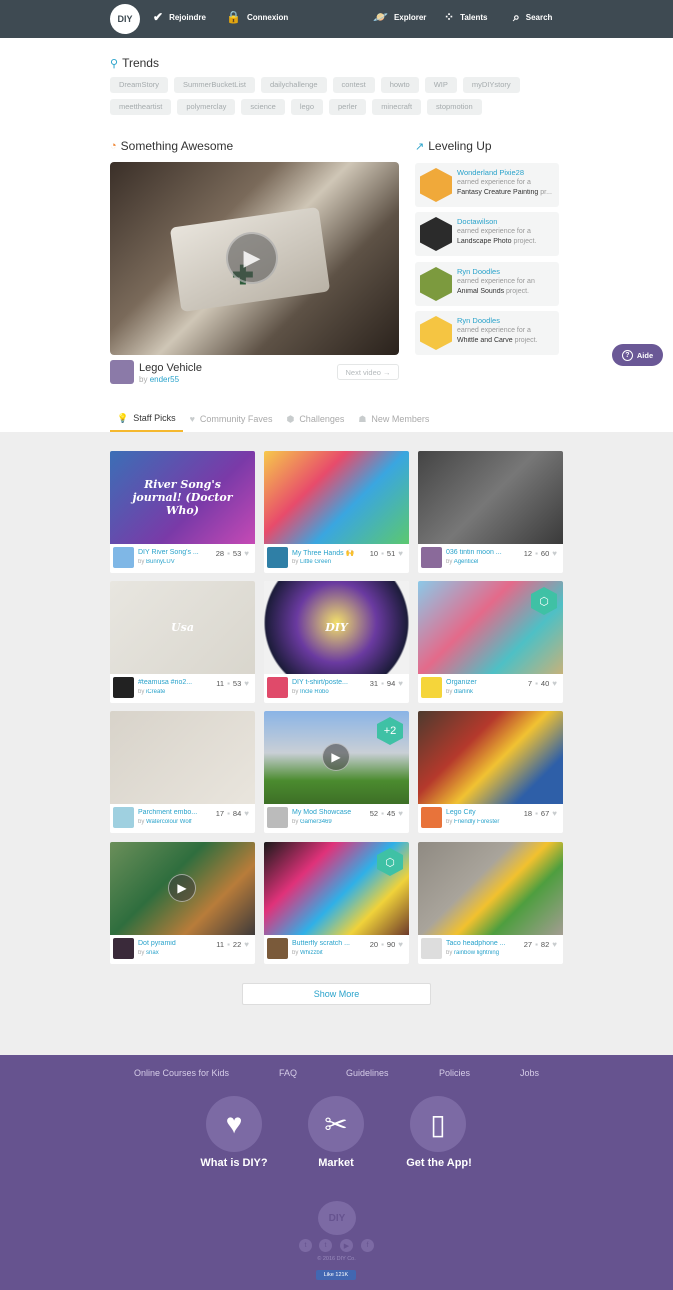 This screenshot has height=1290, width=673. I want to click on explore-link: 🪐 Explorer, so click(399, 17).